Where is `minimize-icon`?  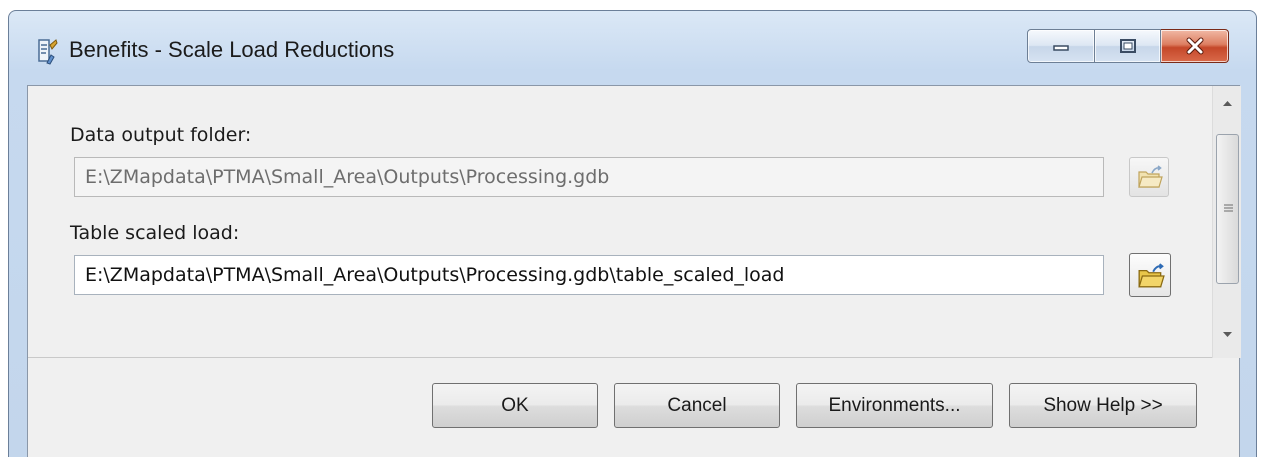 minimize-icon is located at coordinates (1061, 48).